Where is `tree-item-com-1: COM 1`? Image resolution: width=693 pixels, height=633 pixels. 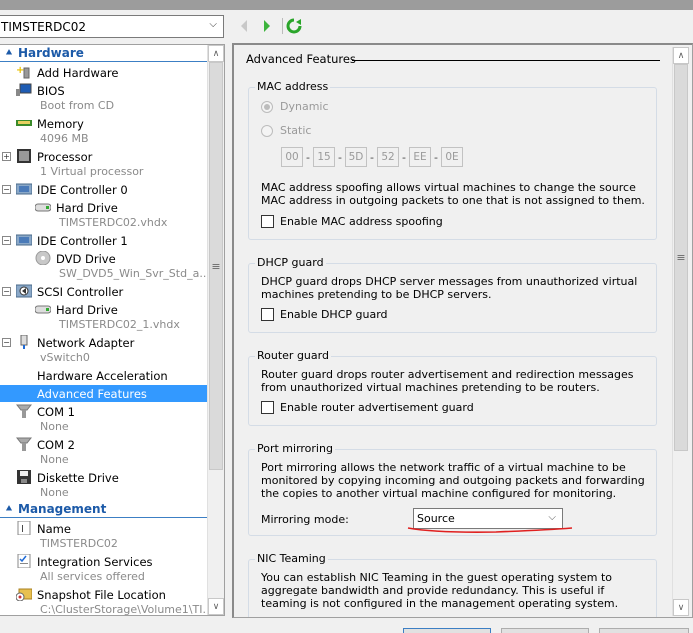 tree-item-com-1: COM 1 is located at coordinates (103, 411).